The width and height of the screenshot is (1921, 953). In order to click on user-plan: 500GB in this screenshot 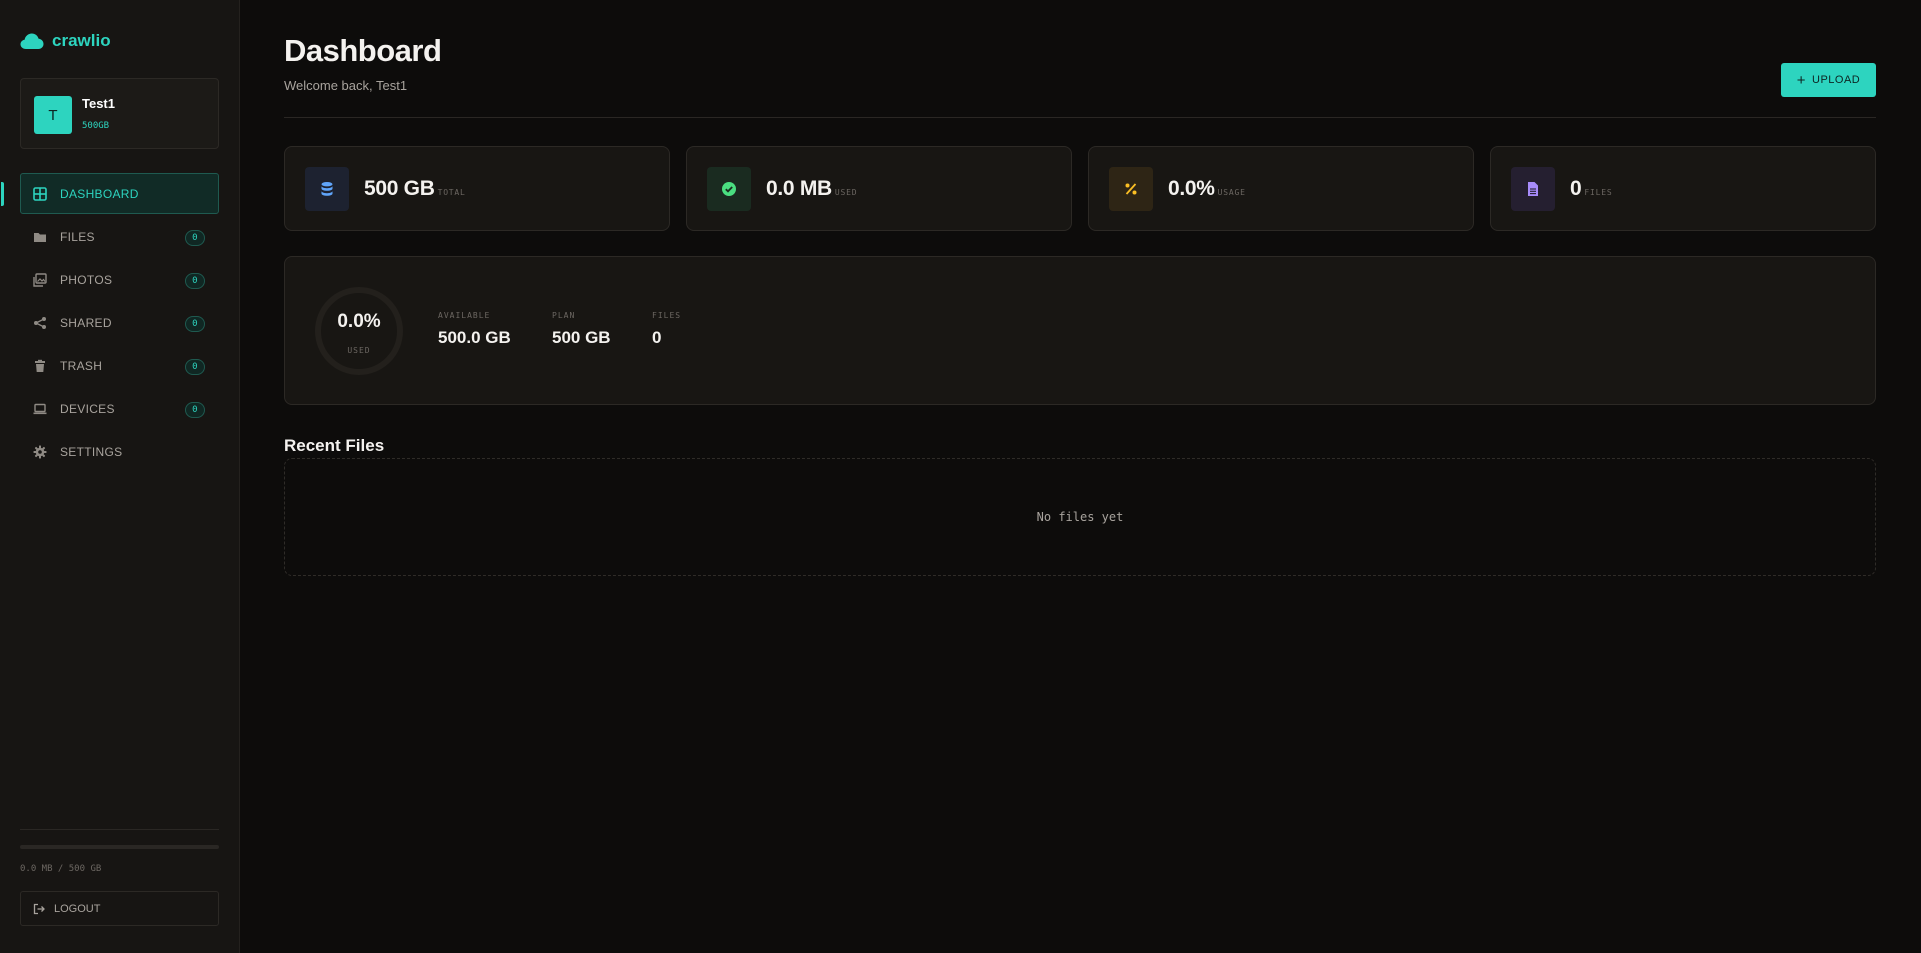, I will do `click(96, 126)`.